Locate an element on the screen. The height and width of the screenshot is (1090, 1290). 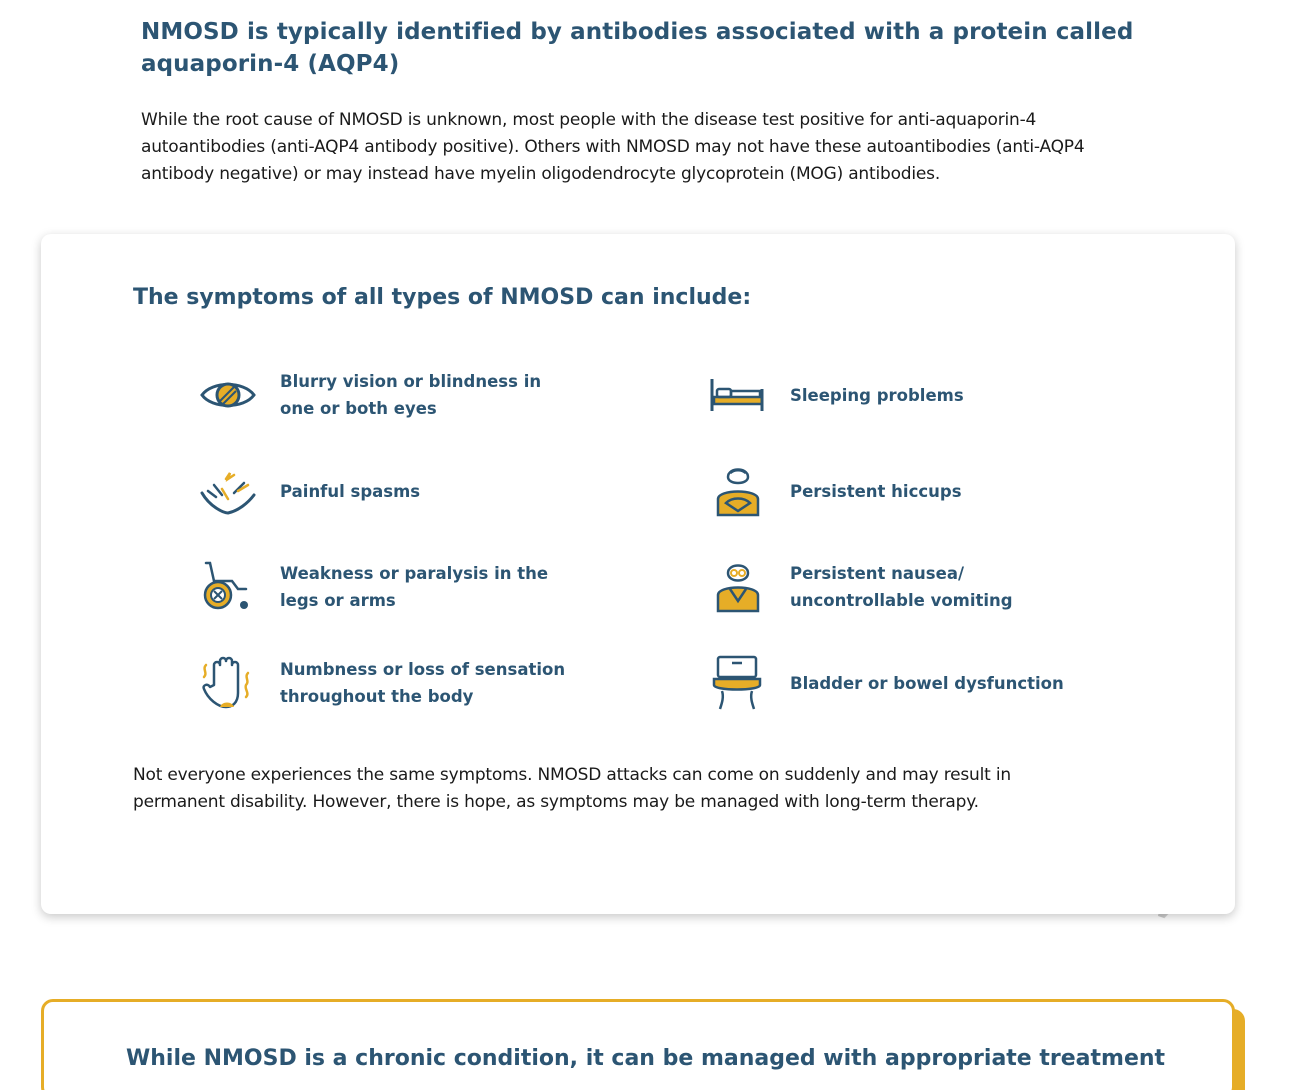
nausea-person-icon is located at coordinates (738, 588).